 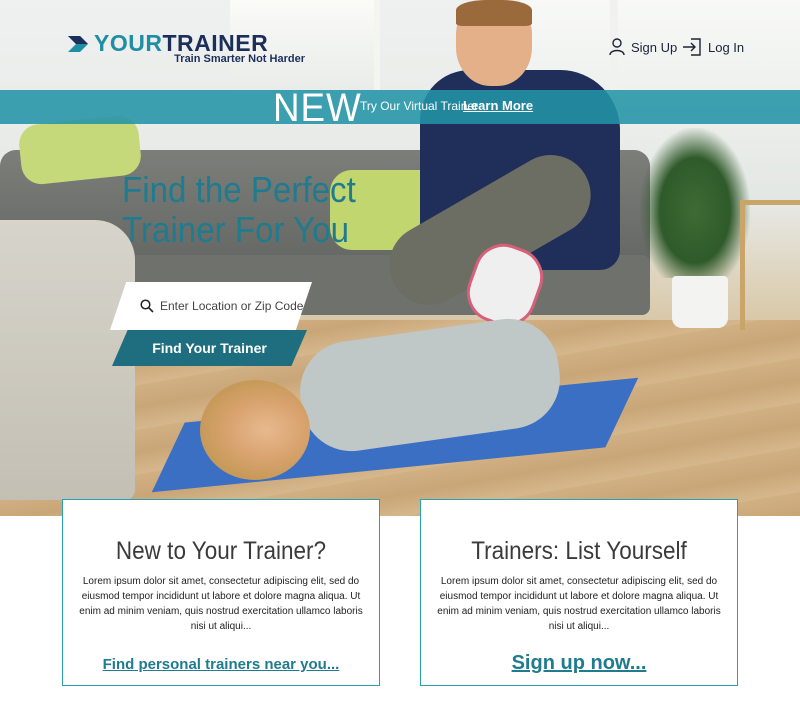 I want to click on user-icon, so click(x=617, y=47).